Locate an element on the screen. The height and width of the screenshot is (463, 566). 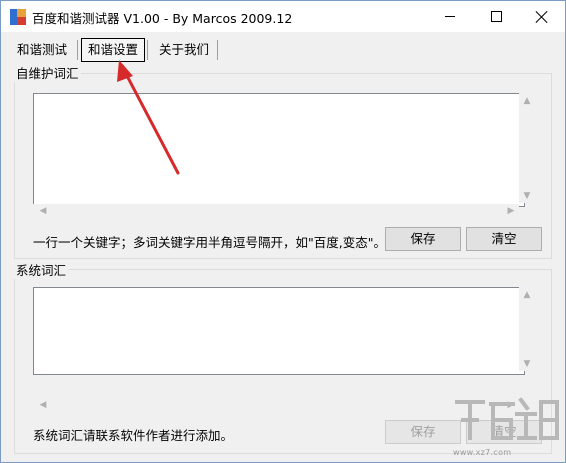
app-icon is located at coordinates (18, 17).